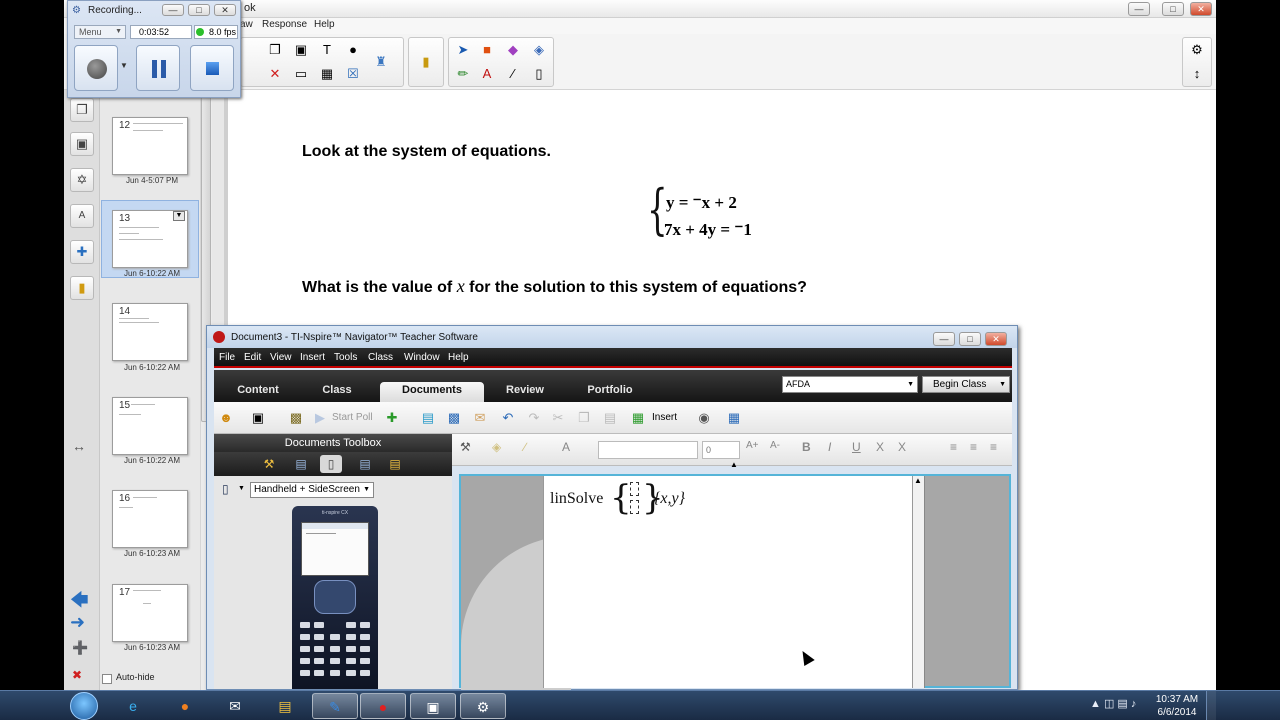 Image resolution: width=1280 pixels, height=720 pixels. What do you see at coordinates (734, 464) in the screenshot?
I see `collapse-arrow-icon: ▲` at bounding box center [734, 464].